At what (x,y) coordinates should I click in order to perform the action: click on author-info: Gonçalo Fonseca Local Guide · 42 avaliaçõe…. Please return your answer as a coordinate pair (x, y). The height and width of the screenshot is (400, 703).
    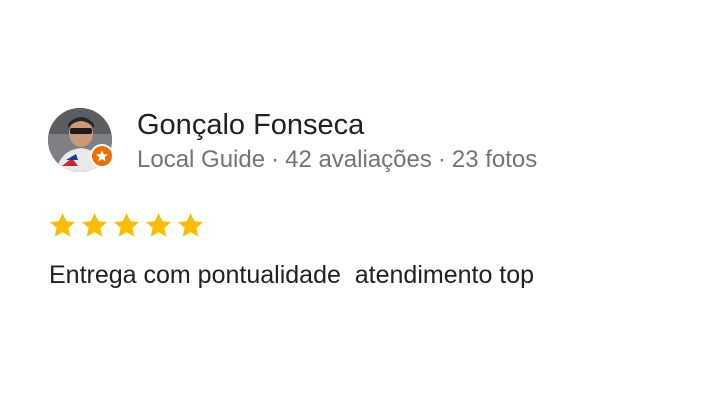
    Looking at the image, I should click on (337, 141).